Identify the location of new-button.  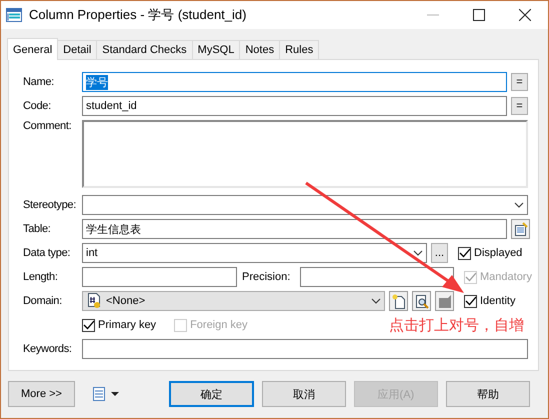
(398, 301).